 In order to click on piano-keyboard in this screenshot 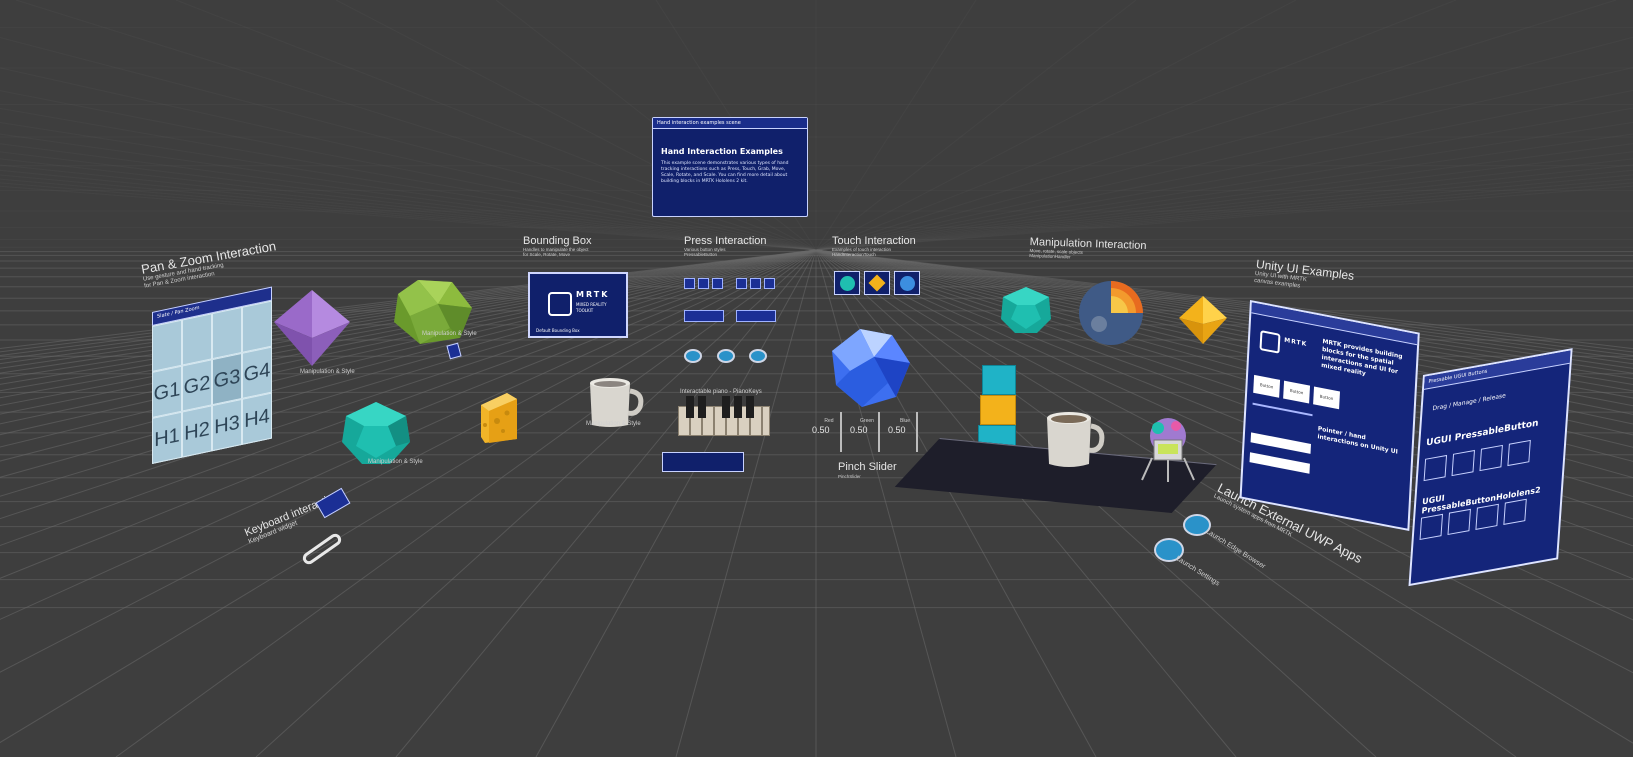, I will do `click(724, 416)`.